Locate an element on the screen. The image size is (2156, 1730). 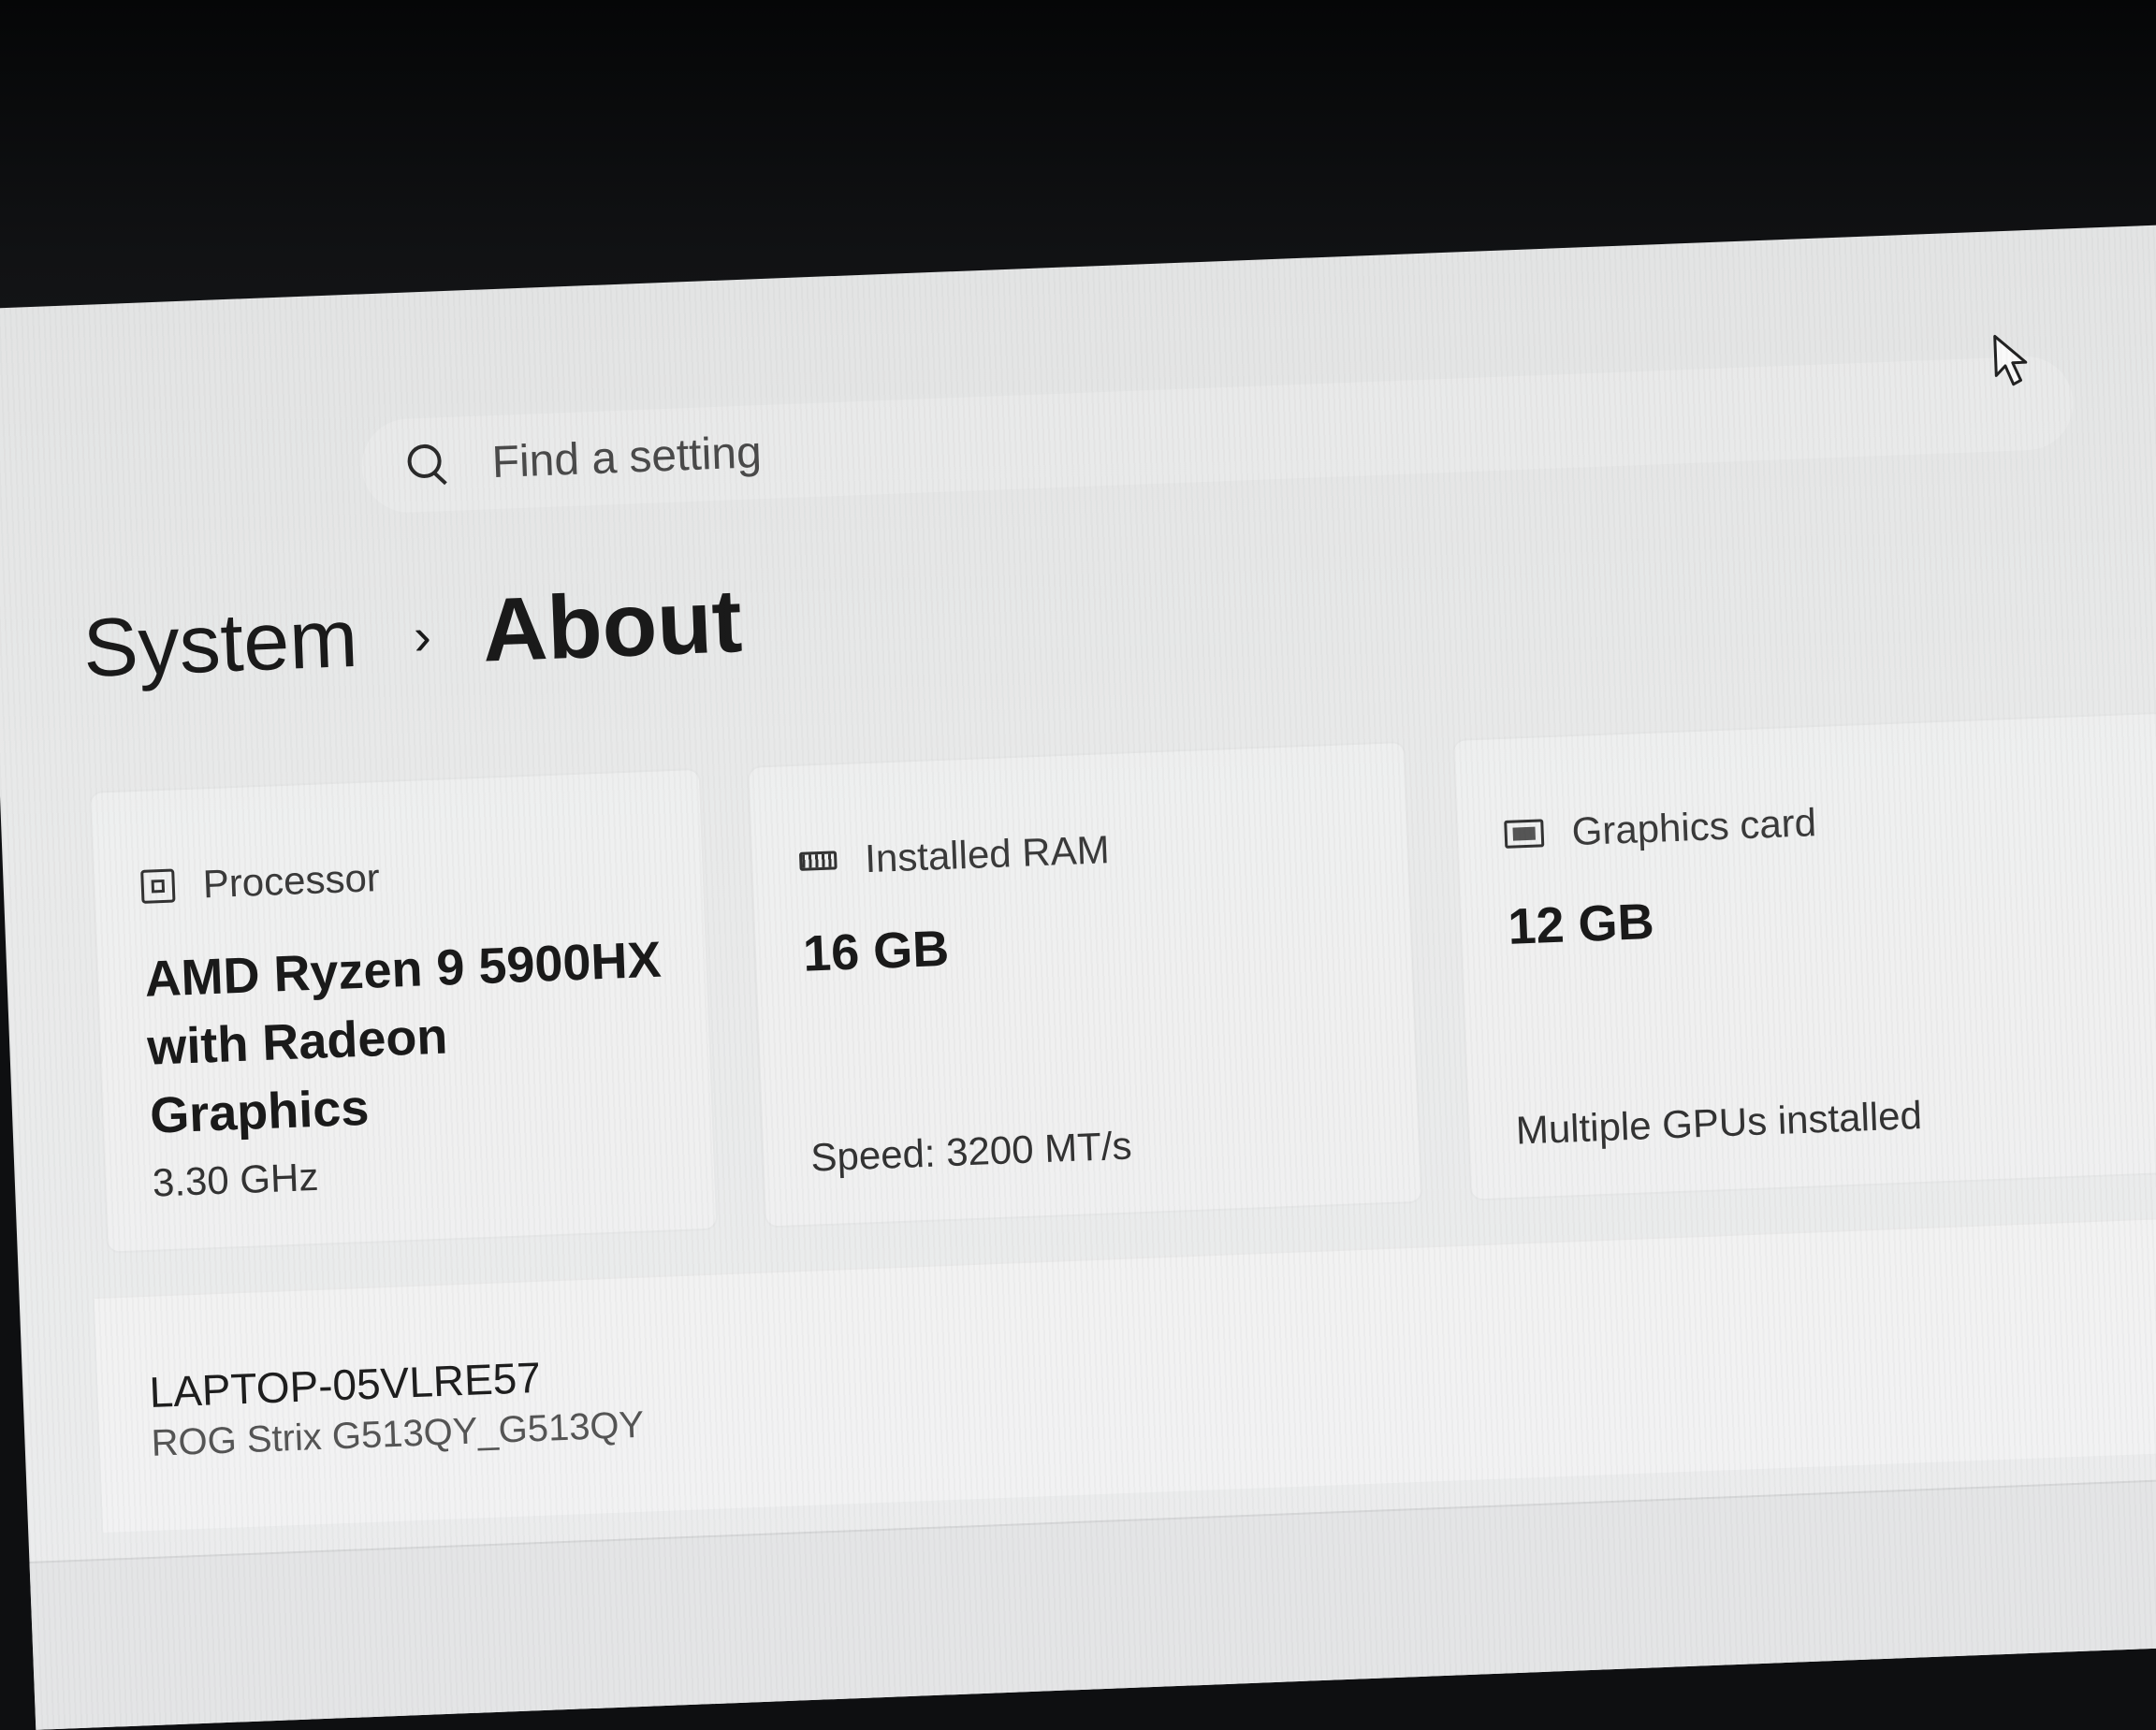
ram-card: Installed RAM 16 GB Speed: 3200 MT/s is located at coordinates (1085, 984).